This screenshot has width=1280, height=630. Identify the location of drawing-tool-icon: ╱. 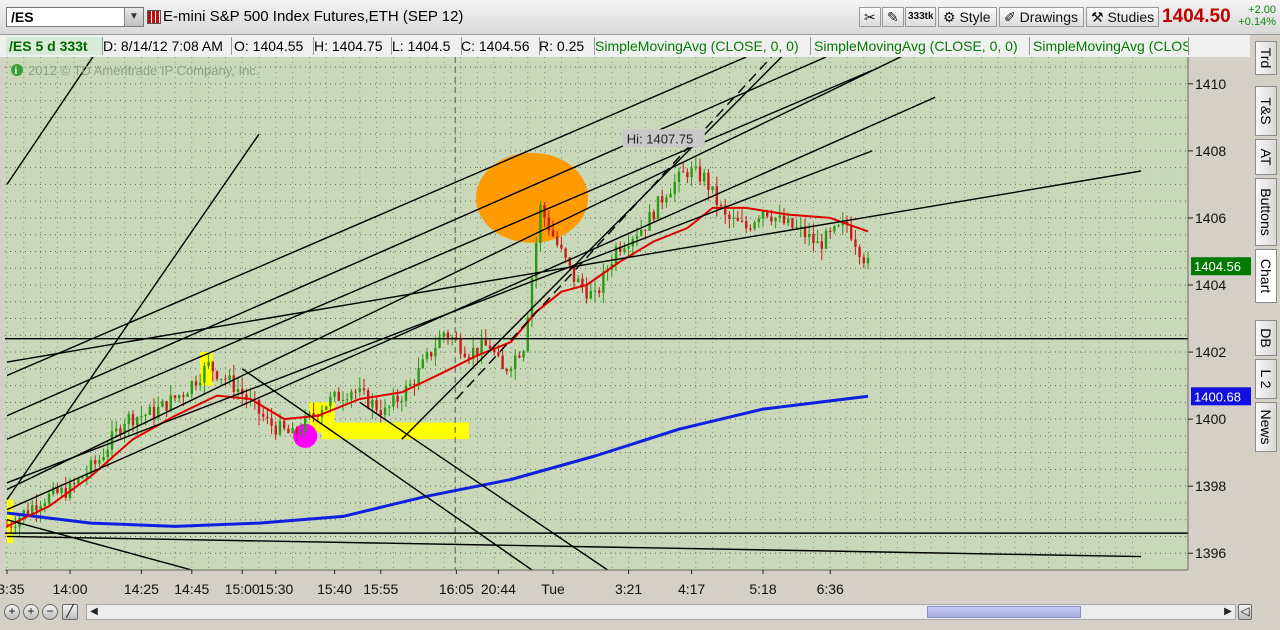
(70, 612).